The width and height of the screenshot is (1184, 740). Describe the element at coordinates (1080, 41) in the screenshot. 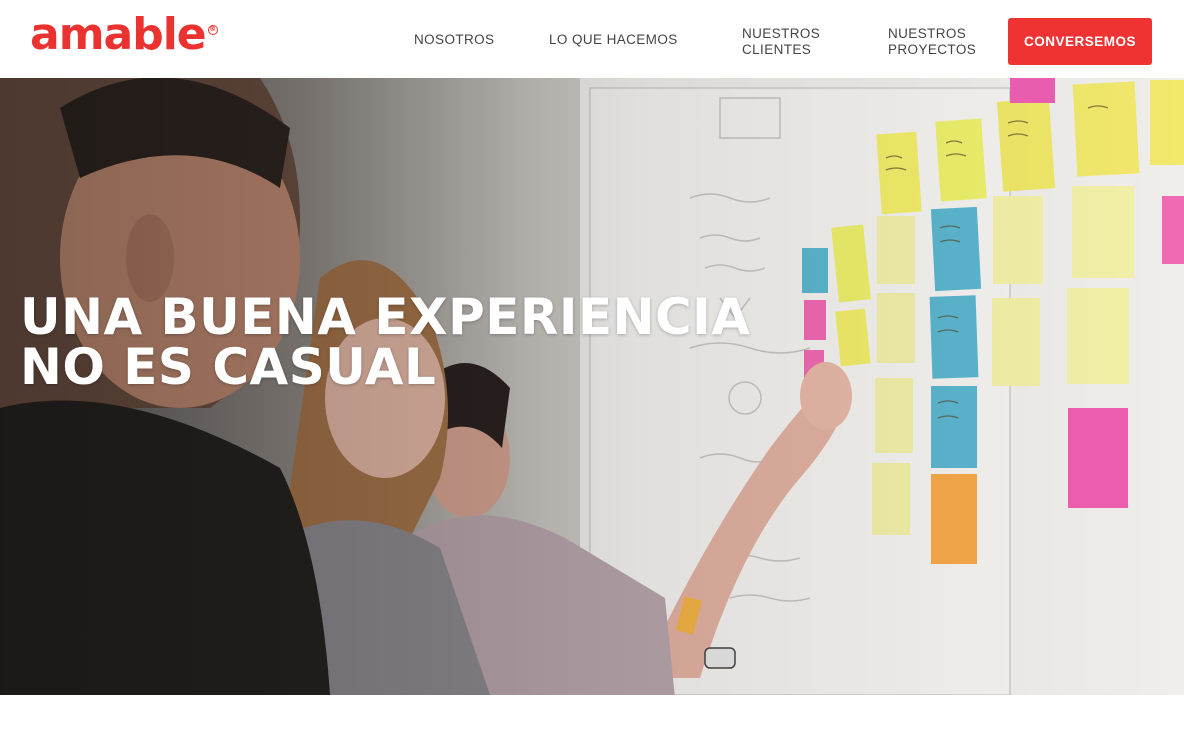

I see `conversemos-button: CONVERSEMOS` at that location.